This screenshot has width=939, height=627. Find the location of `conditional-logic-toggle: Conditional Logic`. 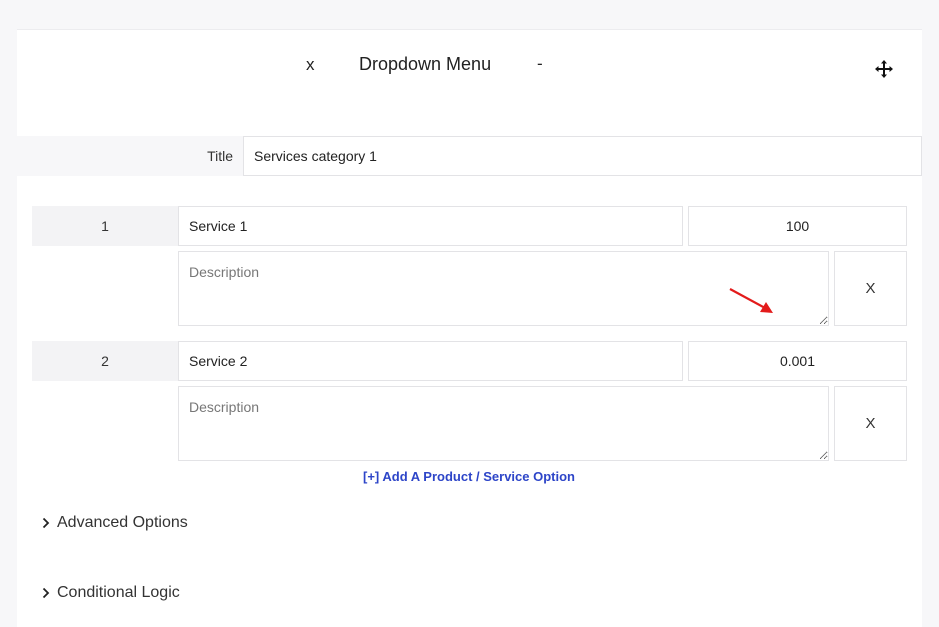

conditional-logic-toggle: Conditional Logic is located at coordinates (110, 593).